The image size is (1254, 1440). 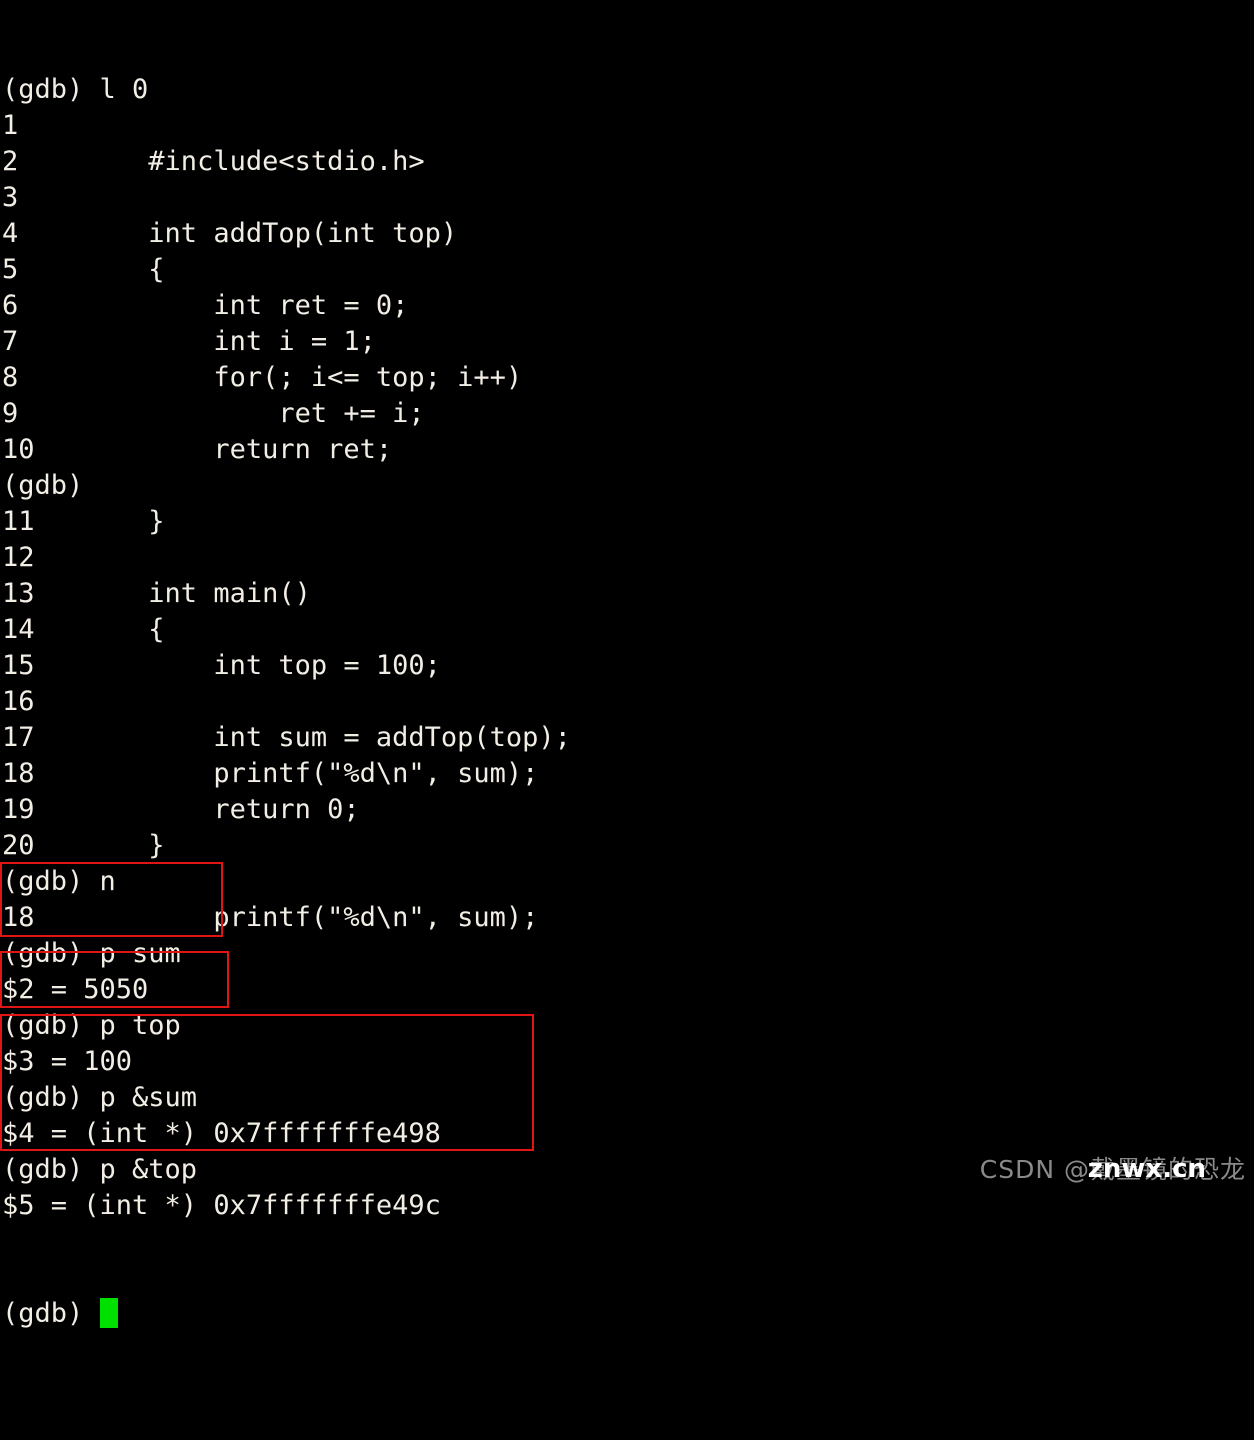 What do you see at coordinates (83, 629) in the screenshot?
I see `terminal-line-src-14: 14 {` at bounding box center [83, 629].